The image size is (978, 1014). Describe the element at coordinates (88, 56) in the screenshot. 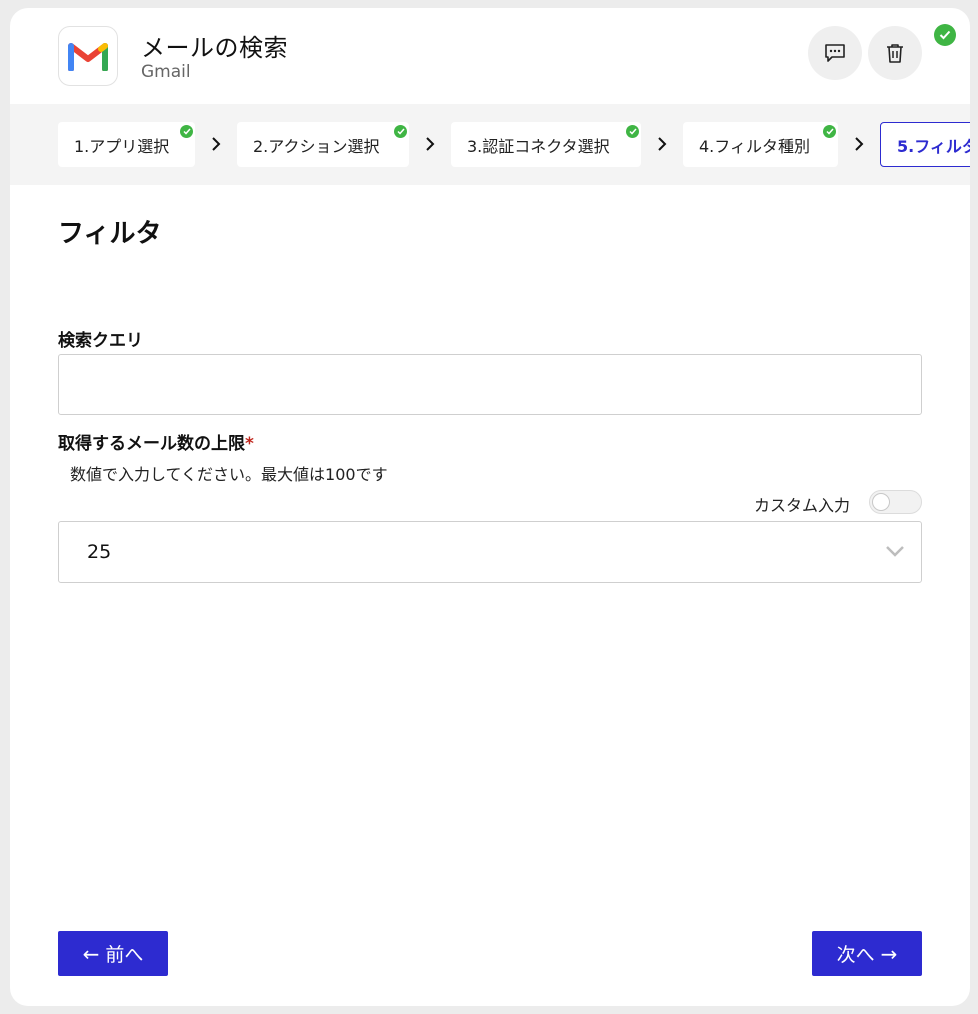

I see `gmail-logo-icon` at that location.